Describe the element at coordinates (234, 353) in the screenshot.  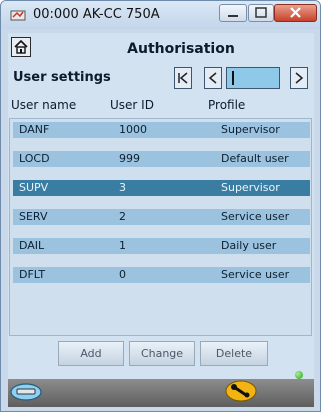
I see `delete-button: Delete` at that location.